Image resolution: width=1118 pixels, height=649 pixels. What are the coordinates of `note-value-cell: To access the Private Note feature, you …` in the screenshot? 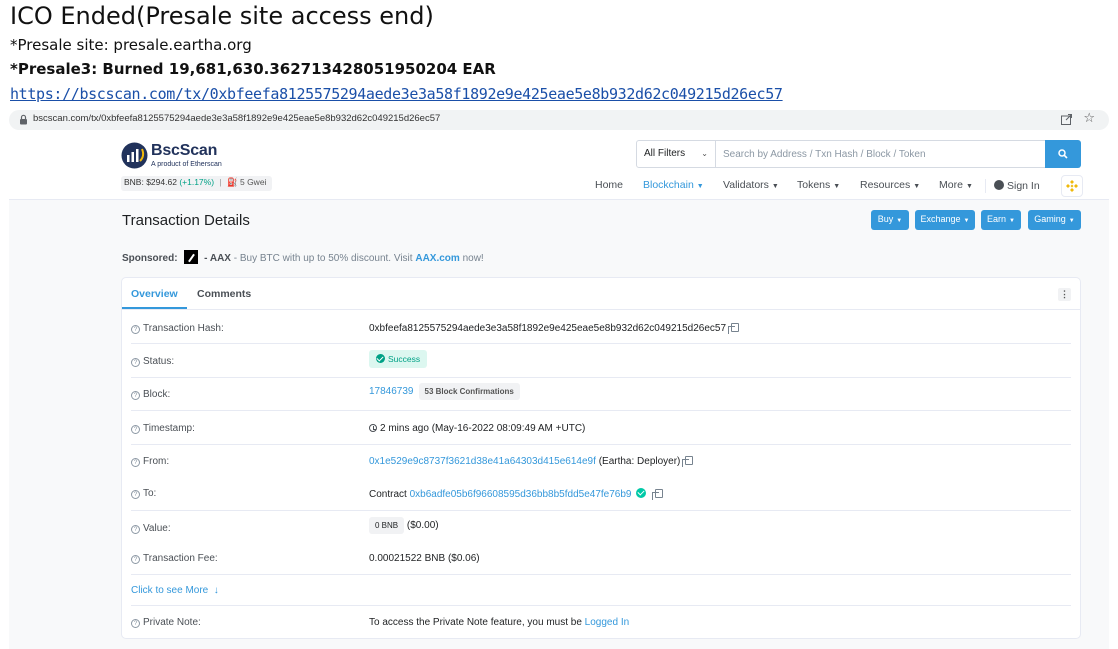 It's located at (499, 622).